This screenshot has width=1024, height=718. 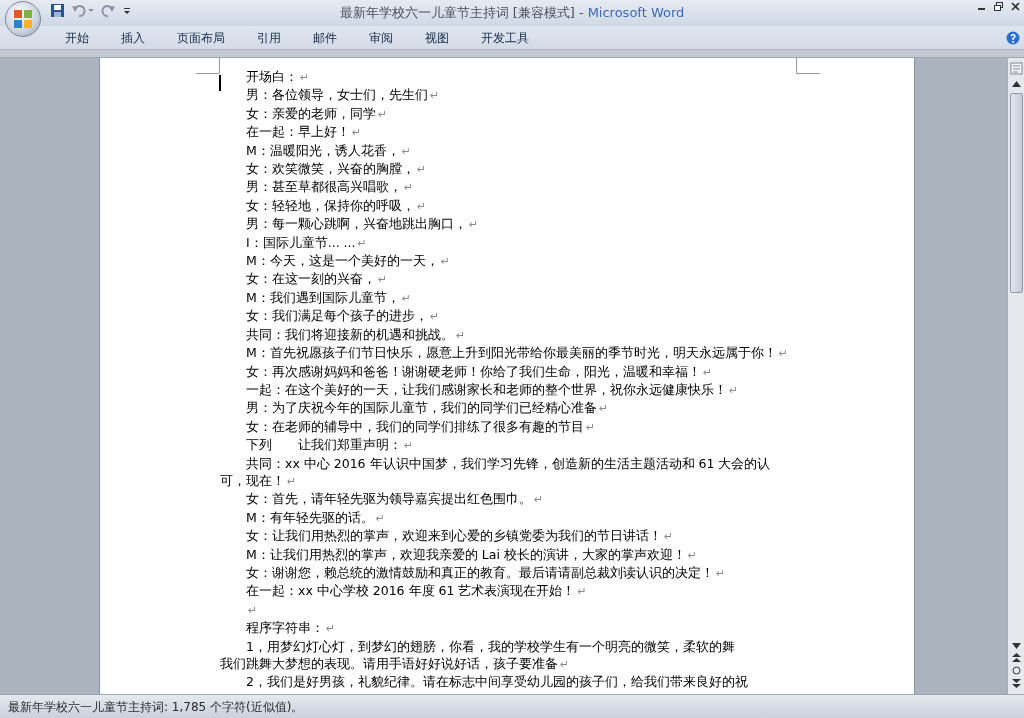 What do you see at coordinates (1016, 84) in the screenshot?
I see `scroll-up-icon` at bounding box center [1016, 84].